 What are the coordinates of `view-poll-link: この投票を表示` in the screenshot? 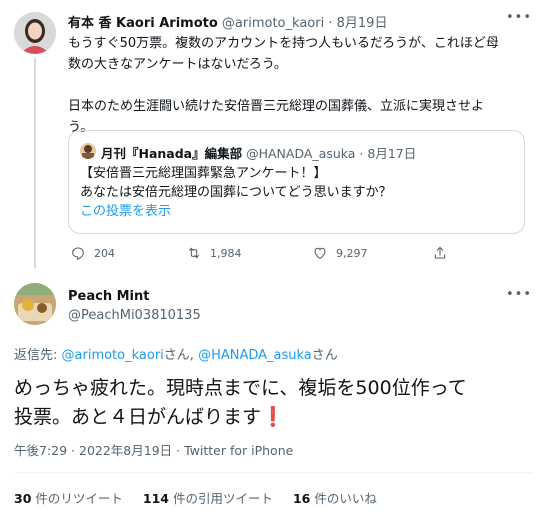 It's located at (236, 211).